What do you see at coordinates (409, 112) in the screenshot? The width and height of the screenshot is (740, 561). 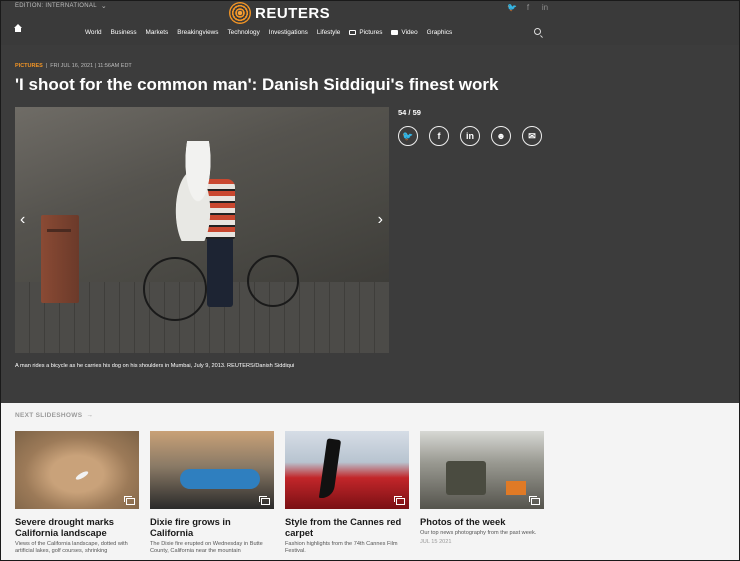 I see `slide-counter: 54 / 59` at bounding box center [409, 112].